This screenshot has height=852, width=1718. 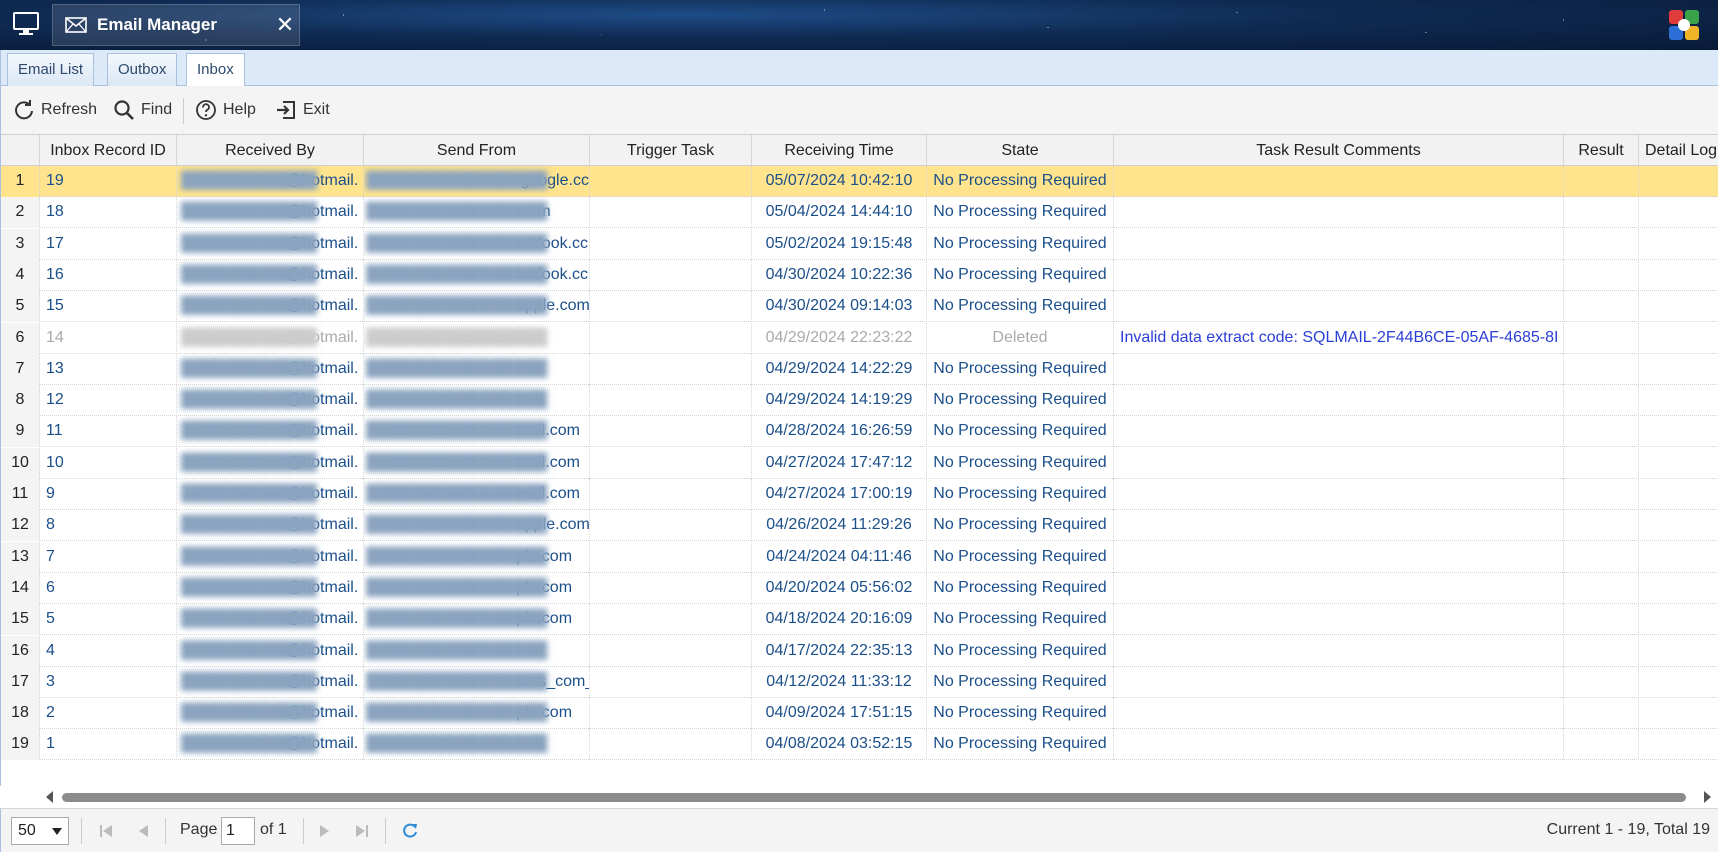 What do you see at coordinates (20, 401) in the screenshot?
I see `row-number-cell: 8` at bounding box center [20, 401].